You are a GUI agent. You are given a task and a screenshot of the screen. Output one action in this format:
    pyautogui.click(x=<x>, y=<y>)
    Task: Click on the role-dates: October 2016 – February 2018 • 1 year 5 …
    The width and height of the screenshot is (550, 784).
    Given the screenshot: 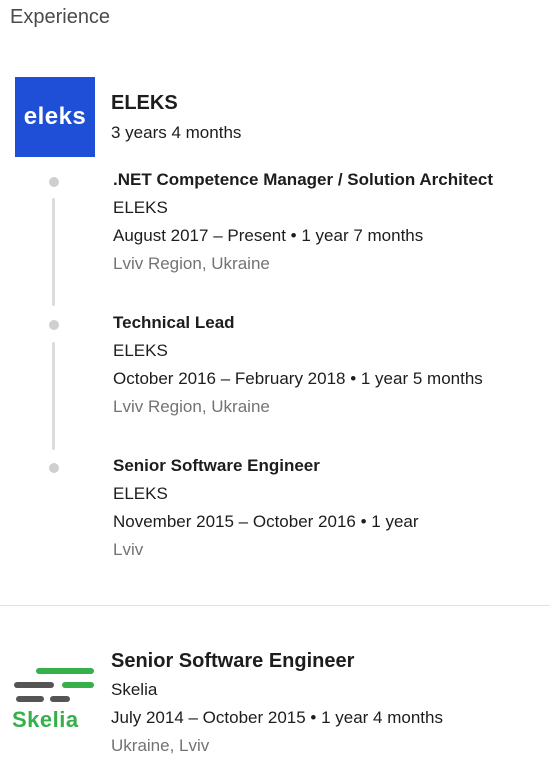 What is the action you would take?
    pyautogui.click(x=298, y=378)
    